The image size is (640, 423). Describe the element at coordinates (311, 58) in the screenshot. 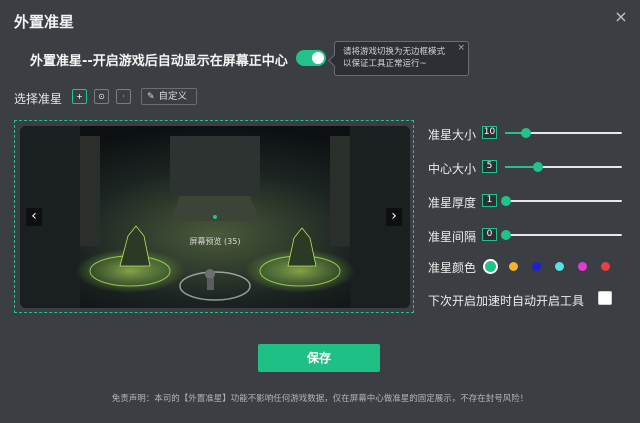

I see `enable-crosshair-toggle` at that location.